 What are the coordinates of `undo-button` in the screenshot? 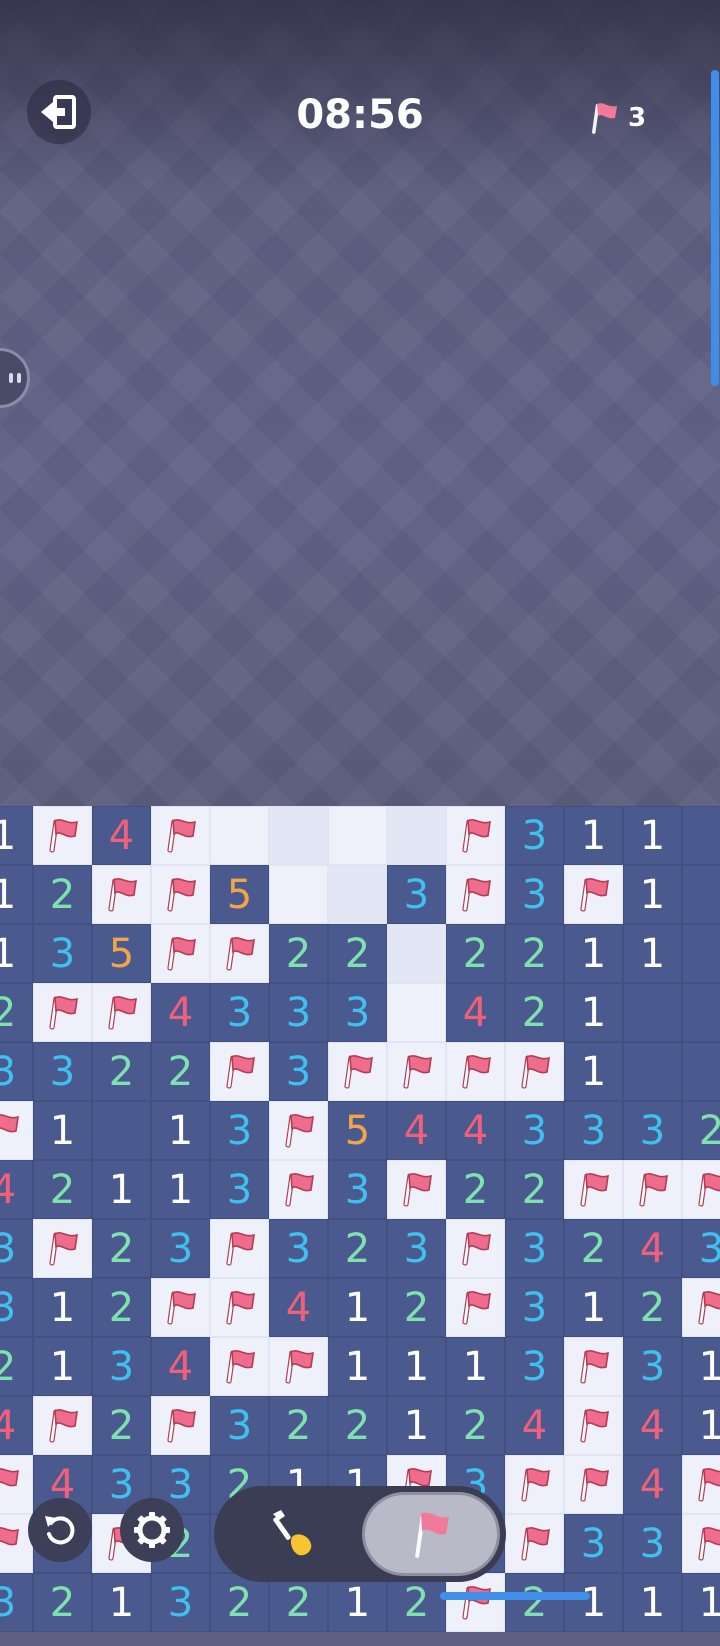 It's located at (60, 1530).